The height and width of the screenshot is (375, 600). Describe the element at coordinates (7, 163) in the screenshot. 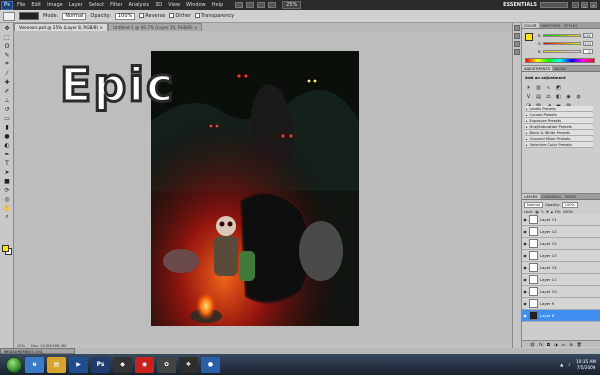

I see `type-tool-icon: T` at that location.